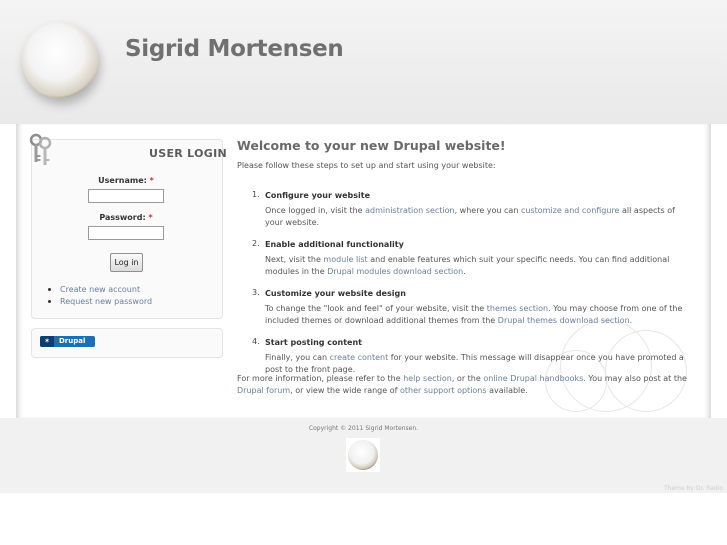 The width and height of the screenshot is (727, 545). I want to click on keys-icon, so click(40, 149).